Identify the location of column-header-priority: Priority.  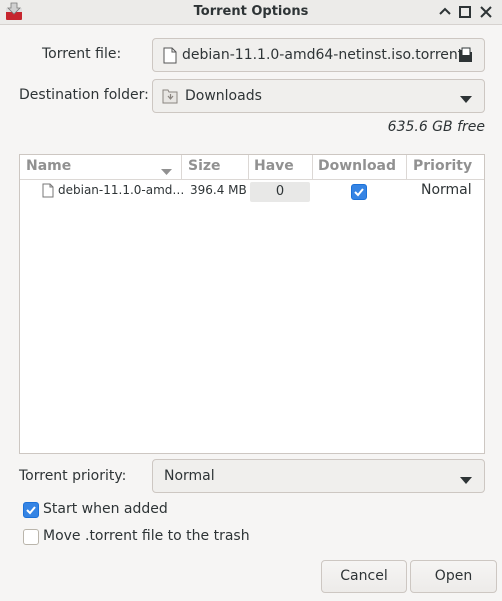
(442, 166).